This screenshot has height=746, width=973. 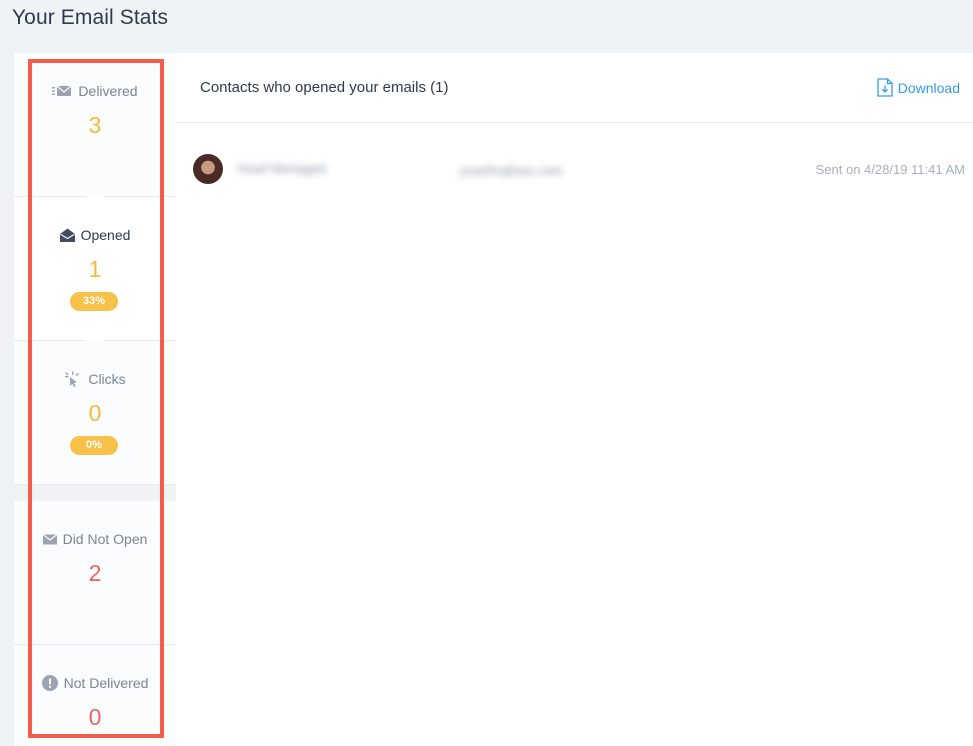 What do you see at coordinates (885, 87) in the screenshot?
I see `download-icon` at bounding box center [885, 87].